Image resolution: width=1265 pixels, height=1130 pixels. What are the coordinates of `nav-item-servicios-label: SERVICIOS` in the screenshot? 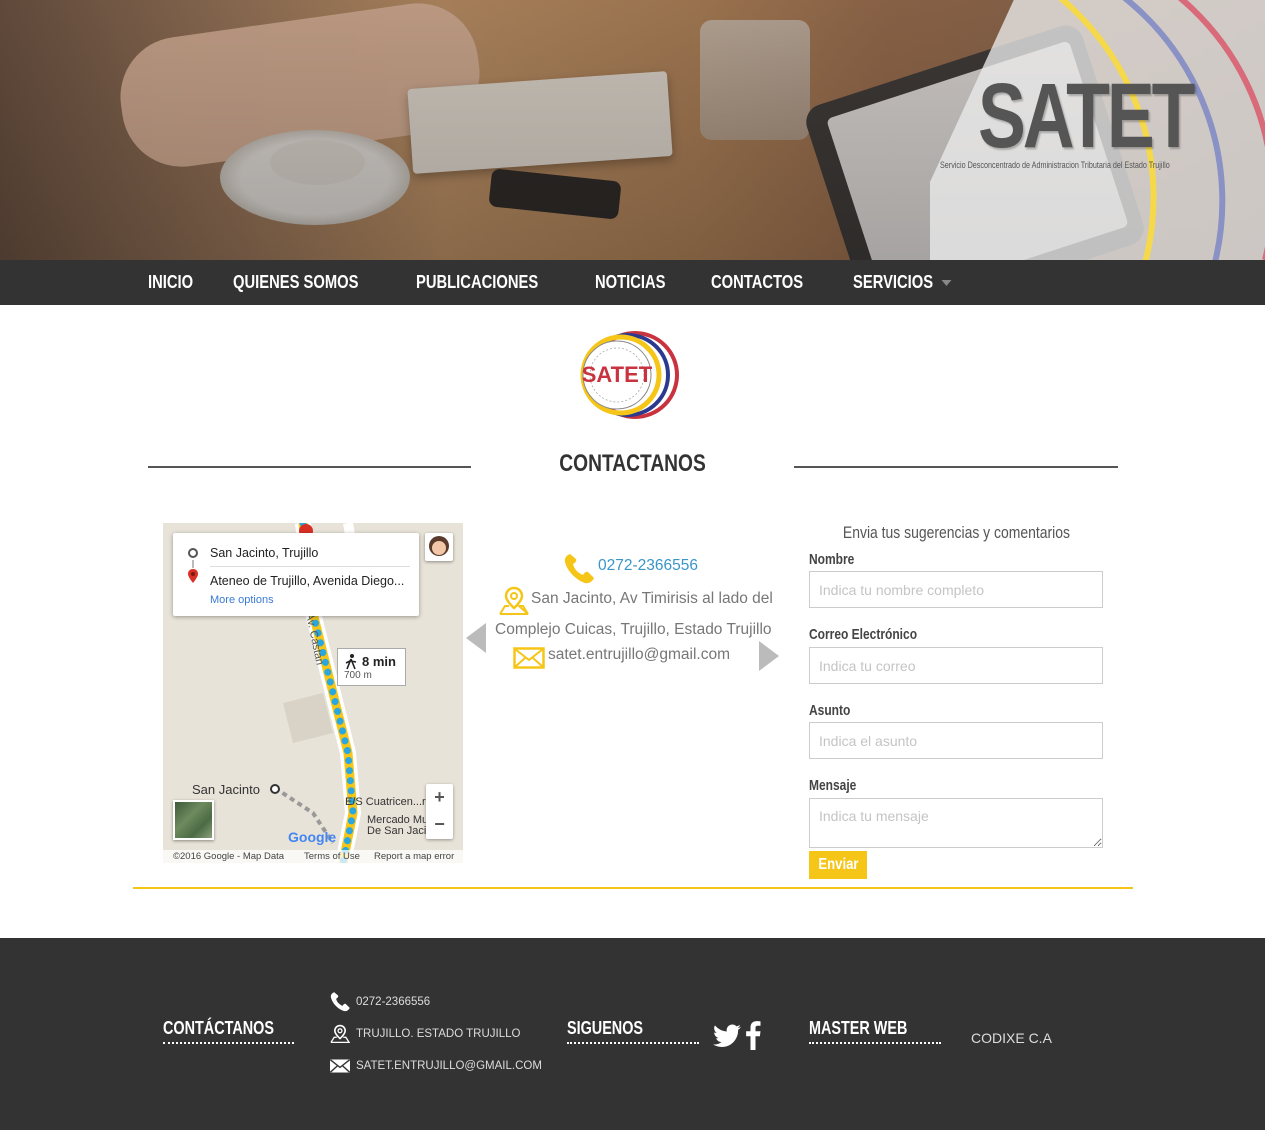 It's located at (893, 282).